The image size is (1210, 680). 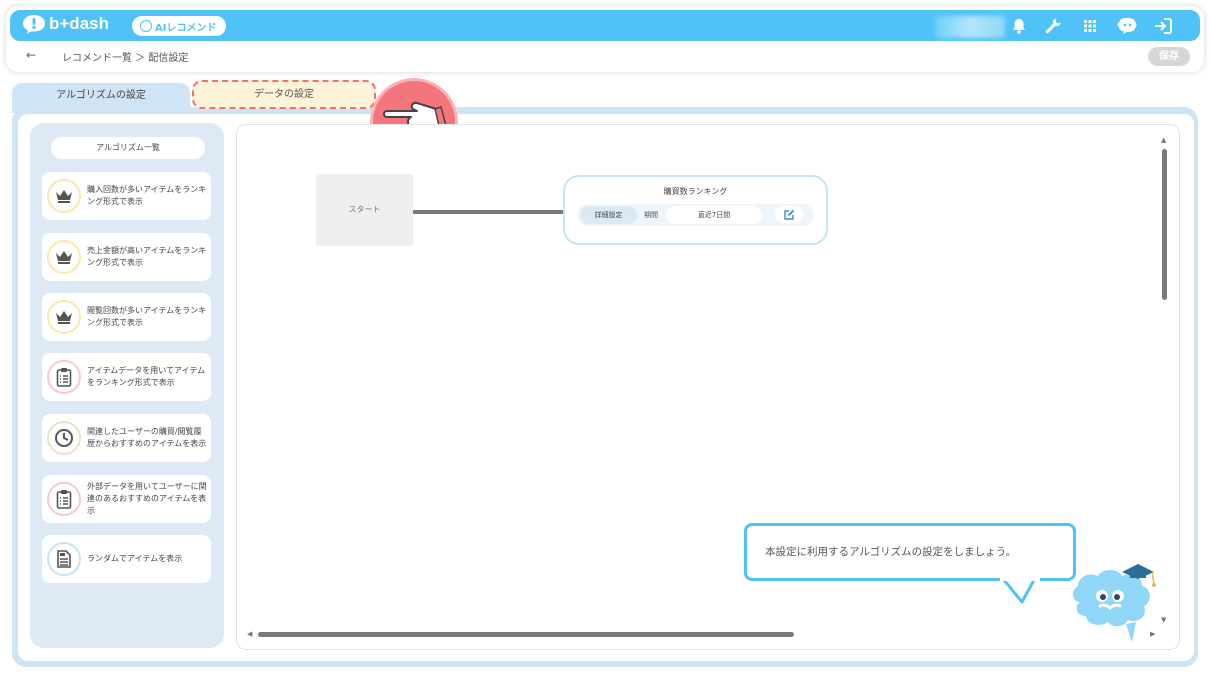 I want to click on node-title: 購買数ランキング, so click(x=695, y=191).